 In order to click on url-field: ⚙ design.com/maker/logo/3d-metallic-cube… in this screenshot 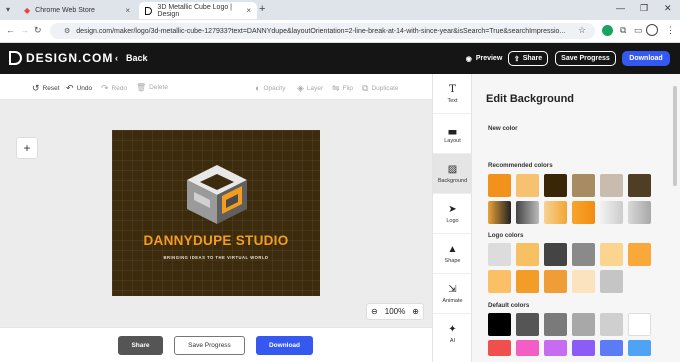, I will do `click(322, 31)`.